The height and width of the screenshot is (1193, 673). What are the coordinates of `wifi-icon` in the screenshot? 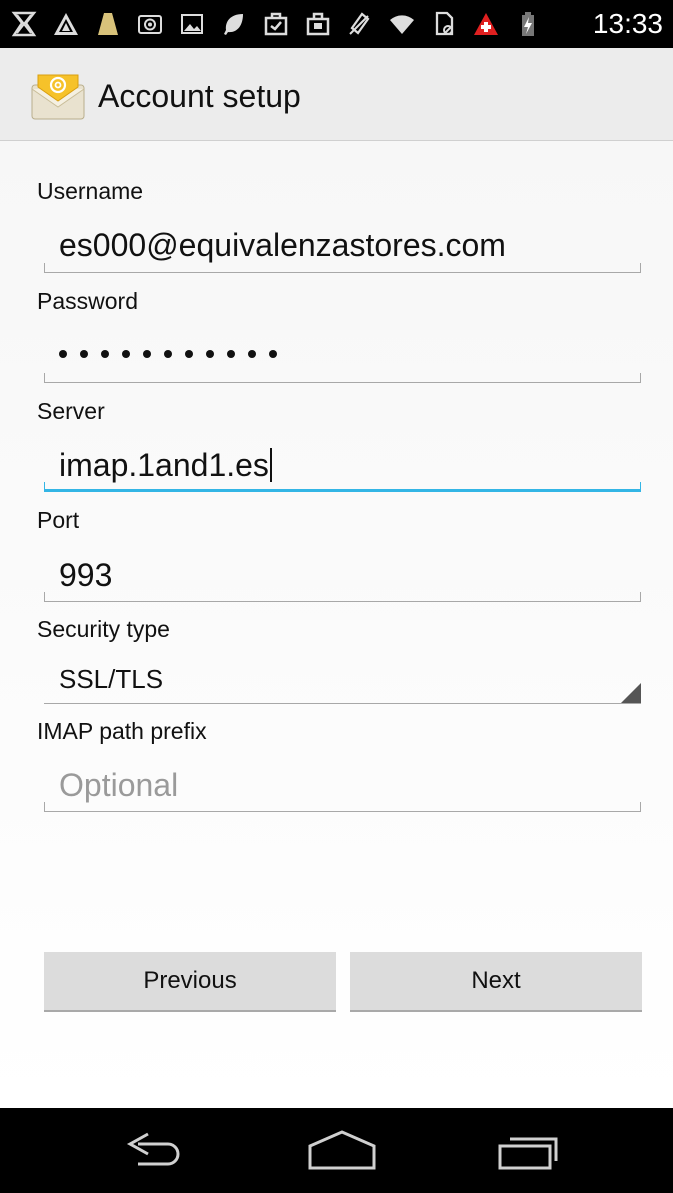 It's located at (402, 24).